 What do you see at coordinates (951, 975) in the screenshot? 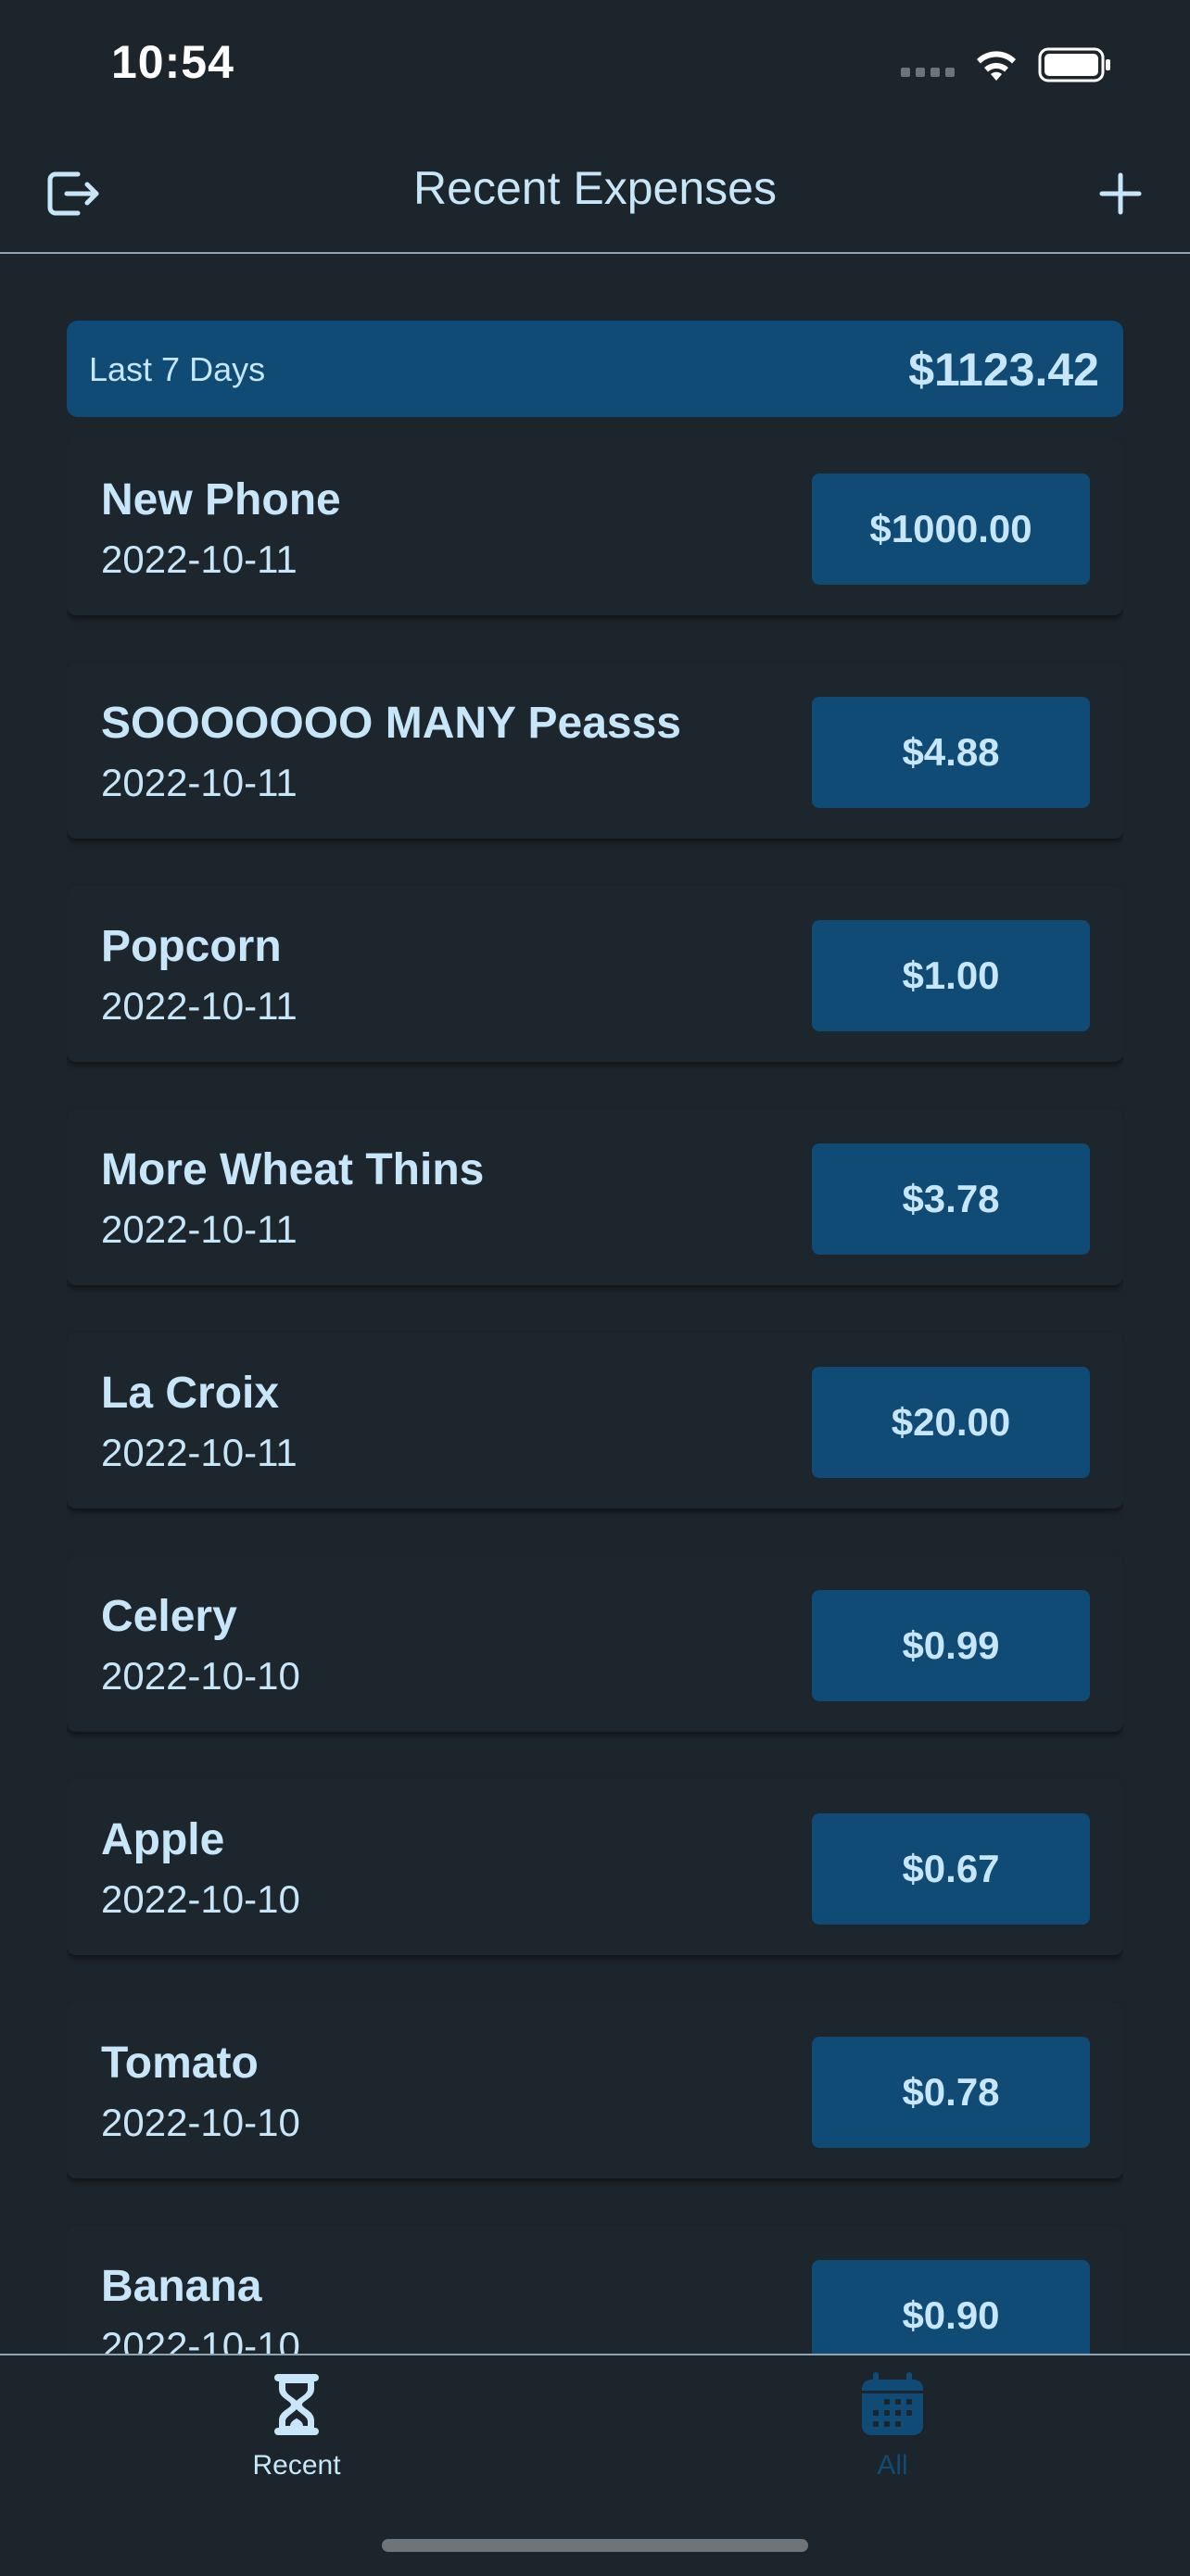
I see `expense-amount: $1.00` at bounding box center [951, 975].